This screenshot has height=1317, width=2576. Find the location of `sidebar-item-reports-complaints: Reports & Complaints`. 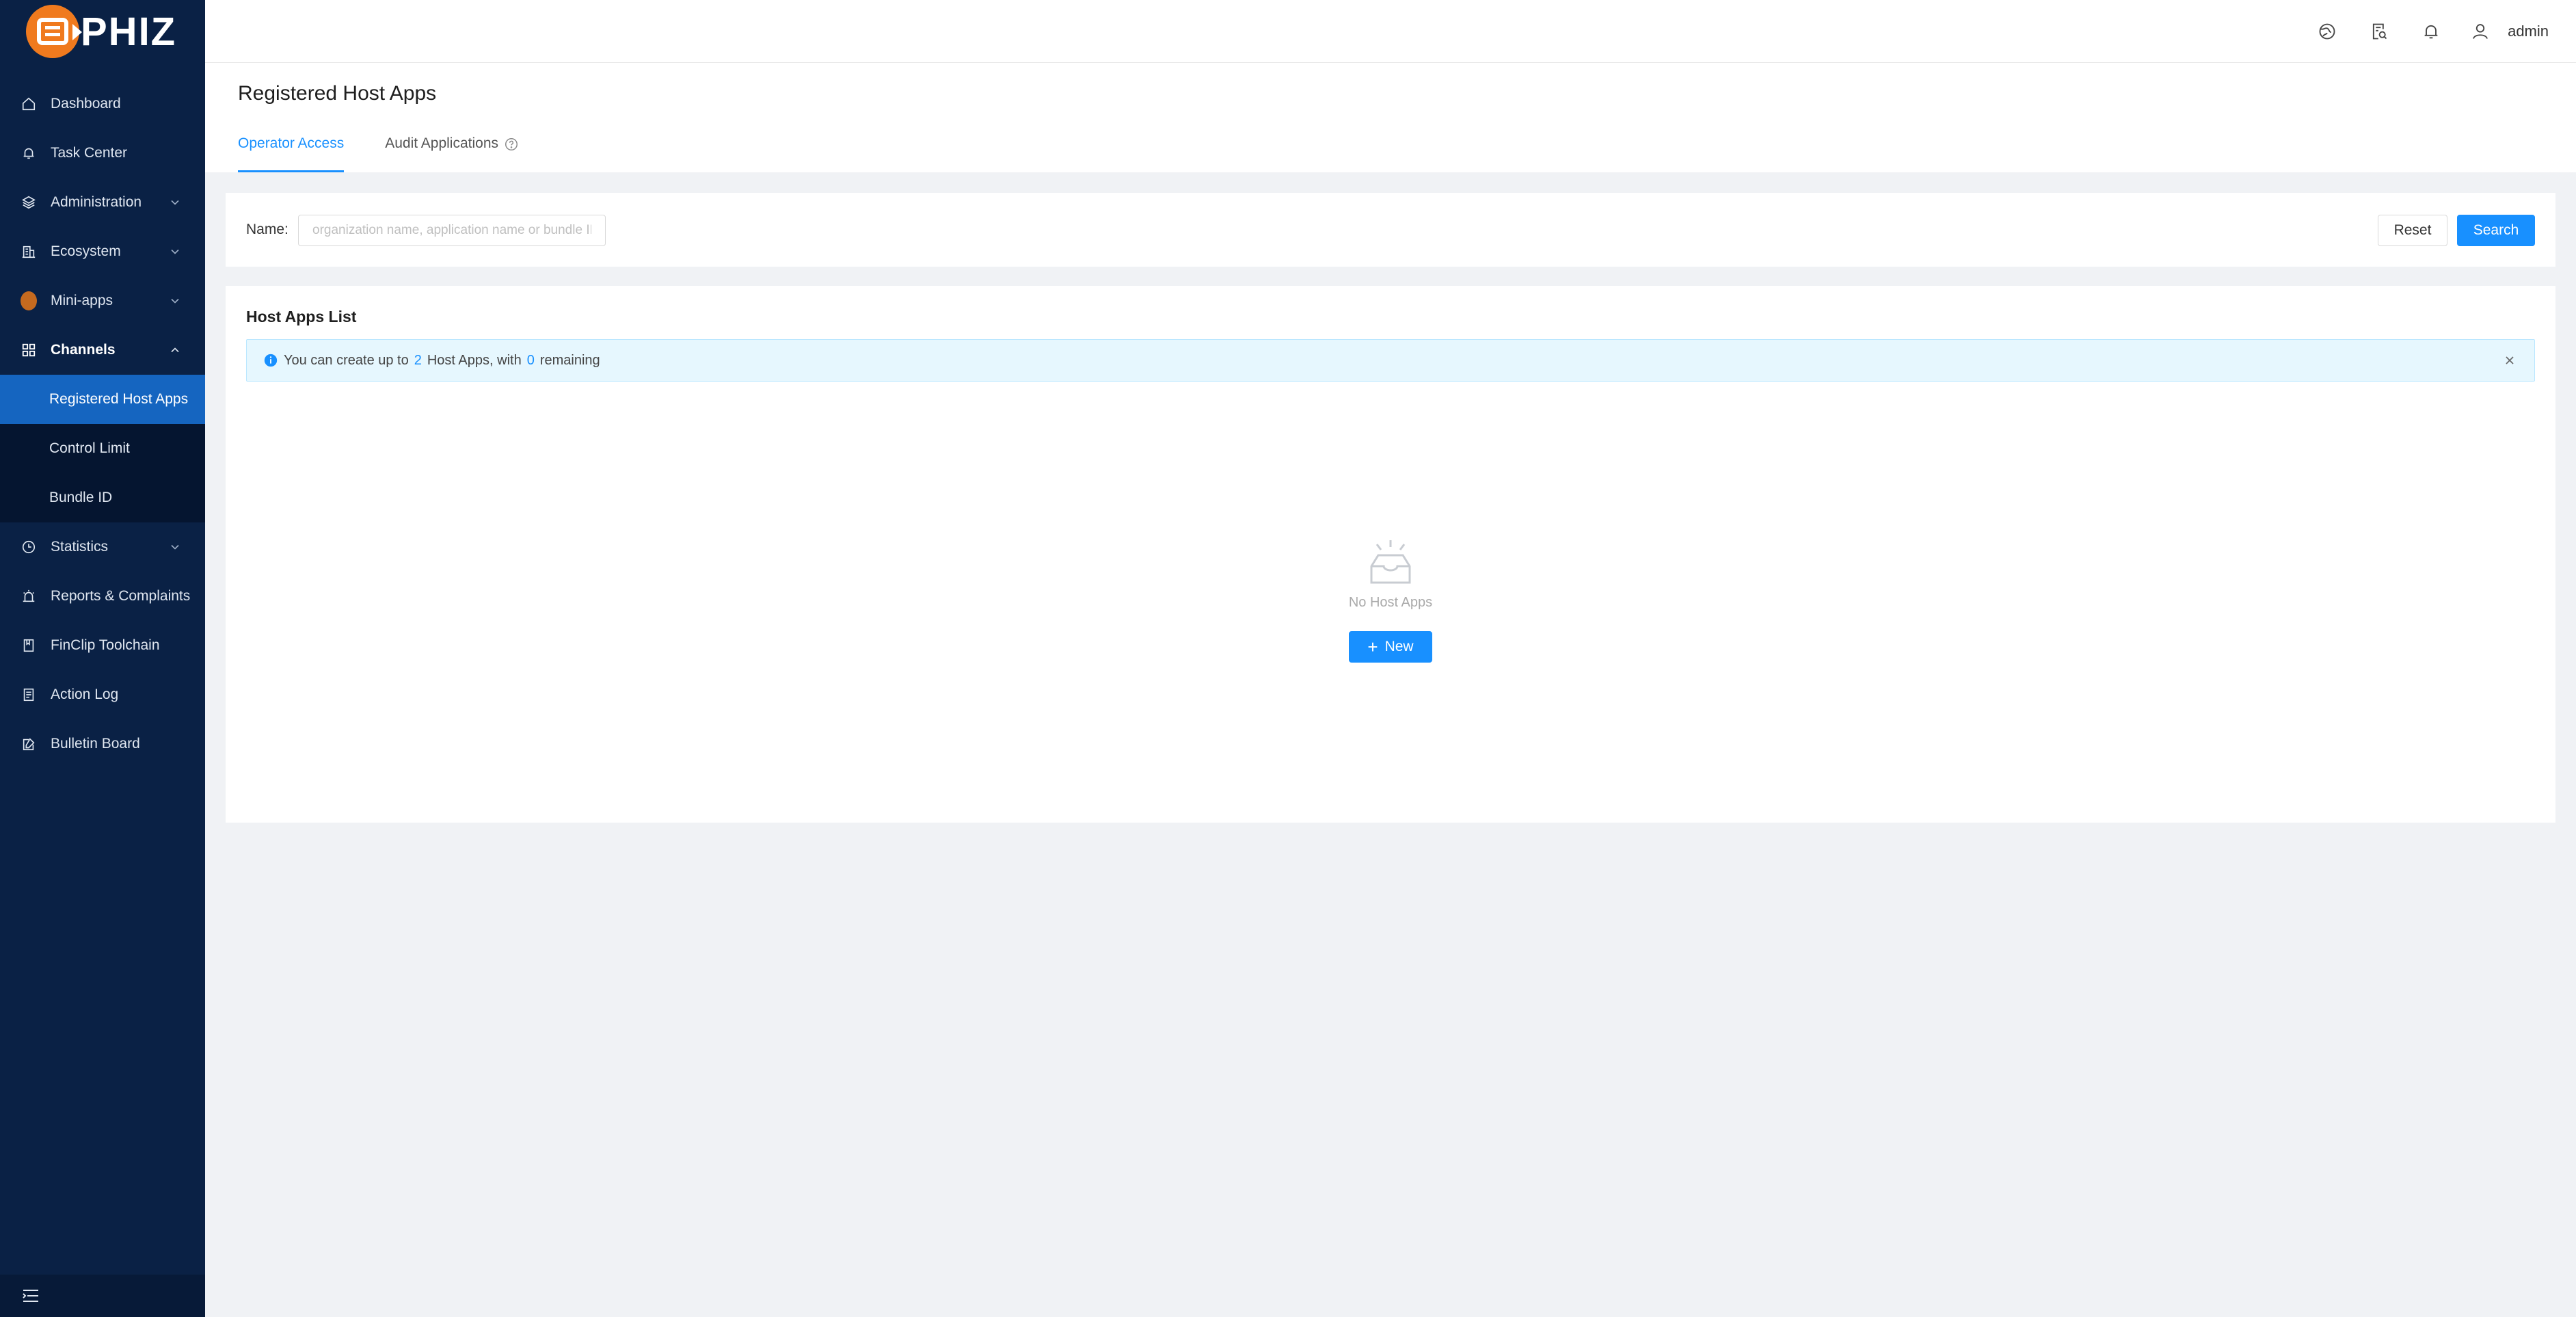

sidebar-item-reports-complaints: Reports & Complaints is located at coordinates (102, 597).